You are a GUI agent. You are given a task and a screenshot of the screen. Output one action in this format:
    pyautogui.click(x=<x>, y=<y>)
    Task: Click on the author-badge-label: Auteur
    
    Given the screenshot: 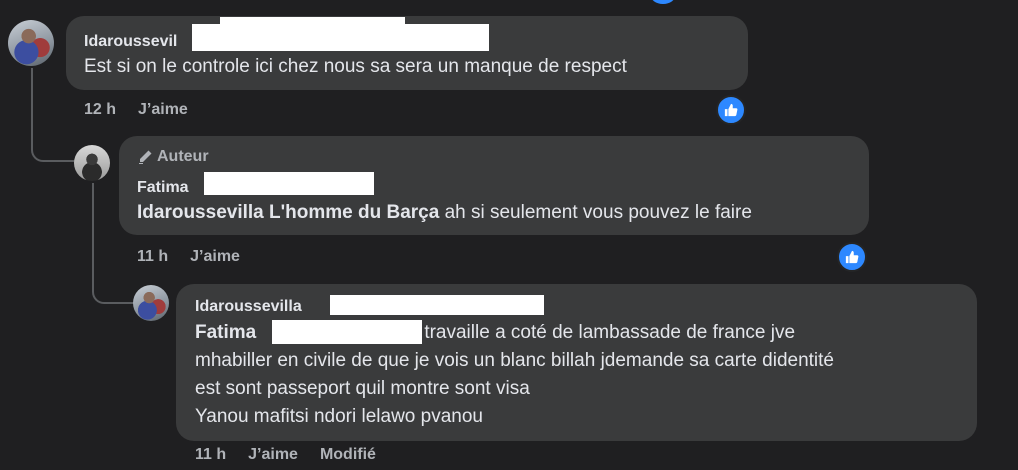 What is the action you would take?
    pyautogui.click(x=183, y=156)
    